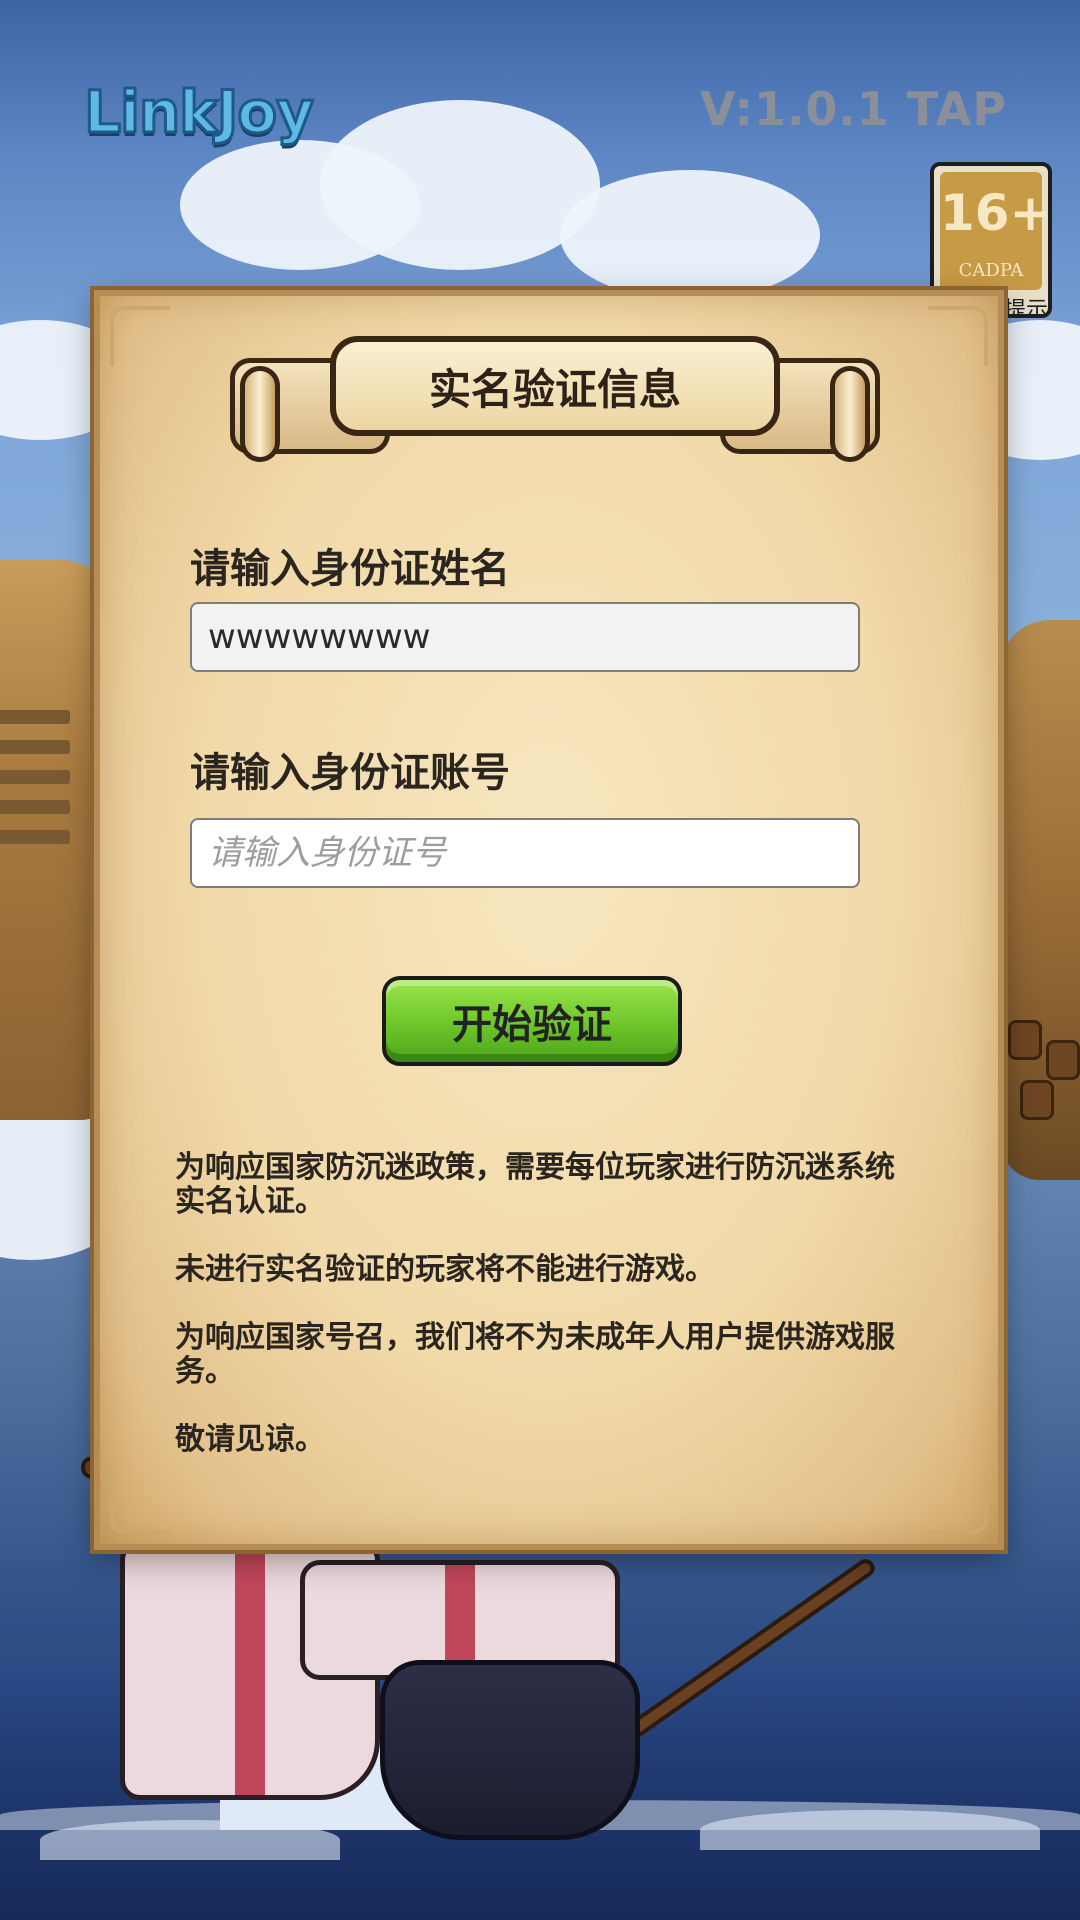 The height and width of the screenshot is (1920, 1080). What do you see at coordinates (554, 389) in the screenshot?
I see `dialog-title: 实名验证信息` at bounding box center [554, 389].